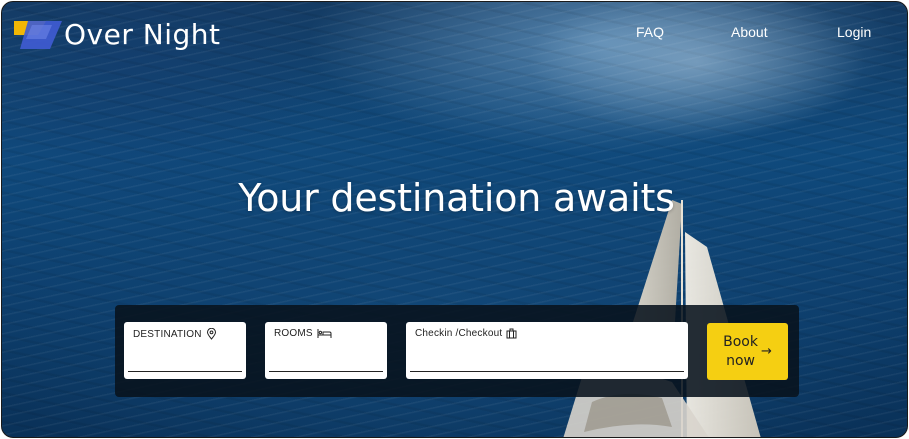  What do you see at coordinates (854, 32) in the screenshot?
I see `nav-link-login: Login` at bounding box center [854, 32].